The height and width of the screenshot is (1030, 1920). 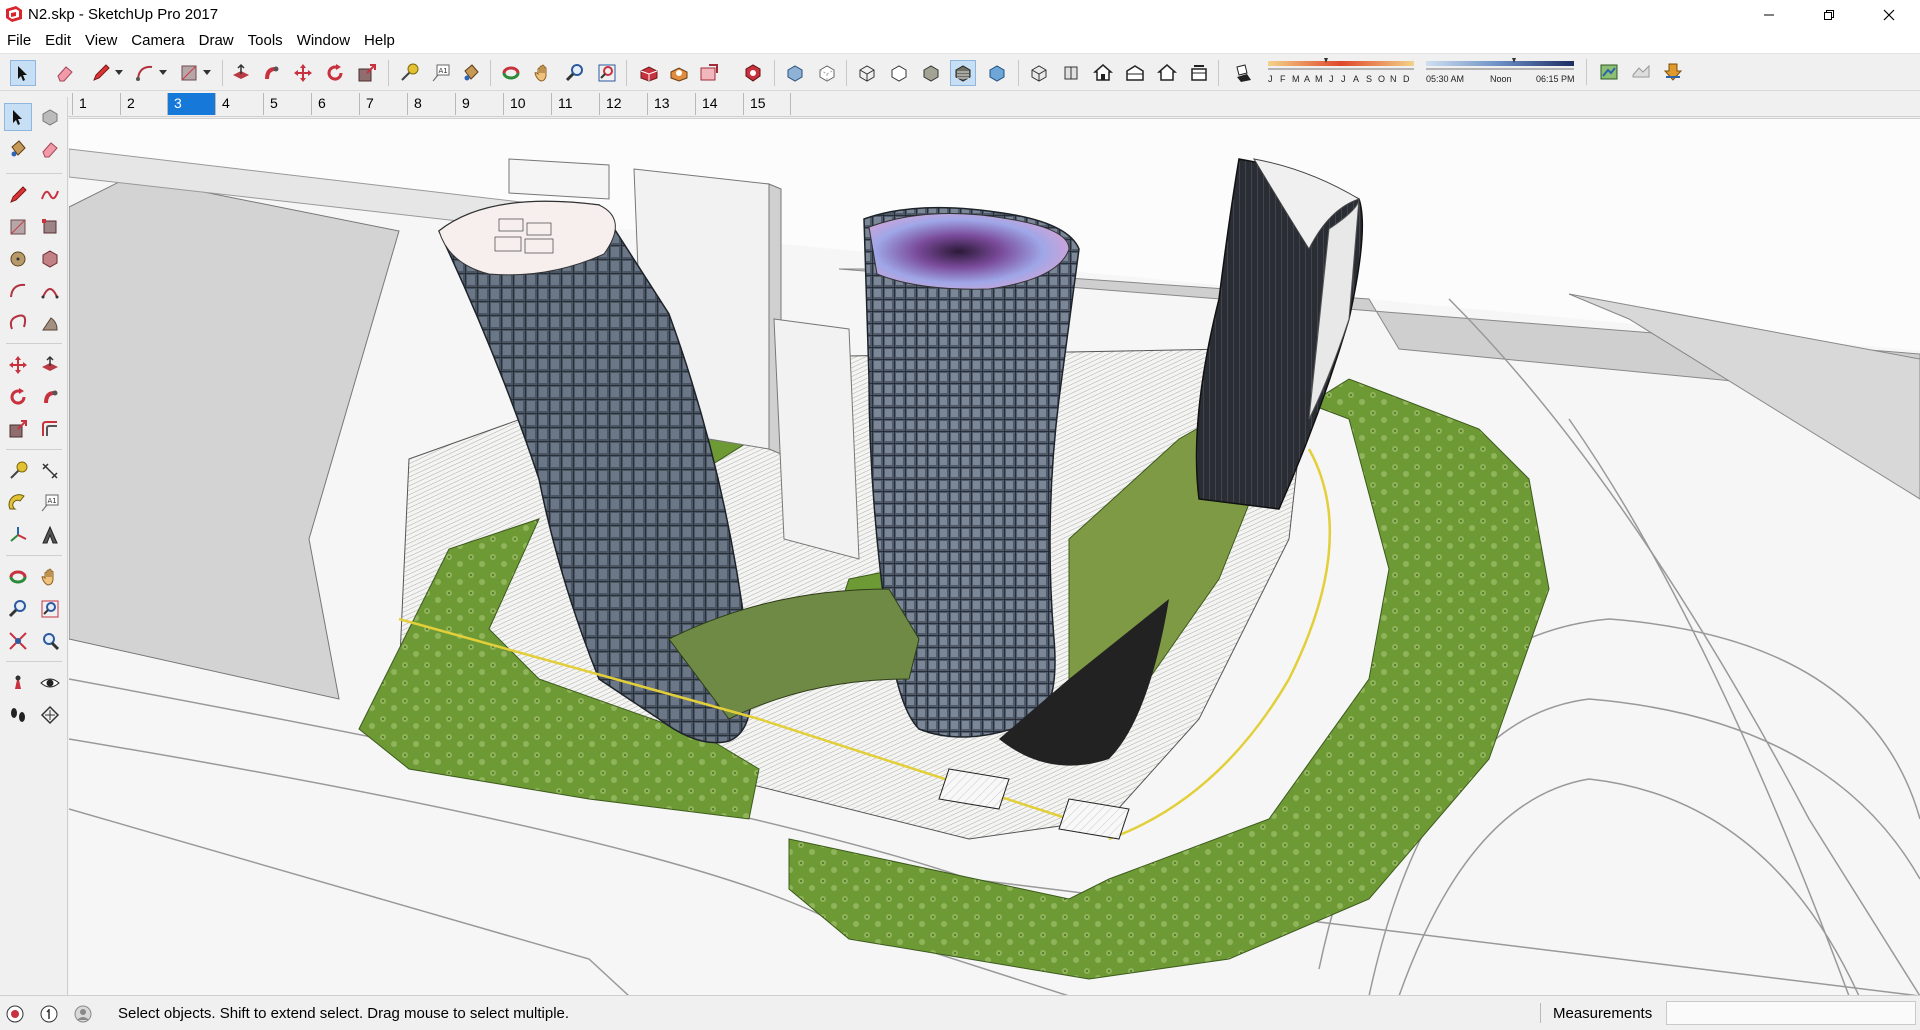 What do you see at coordinates (19, 41) in the screenshot?
I see `menu-file: File` at bounding box center [19, 41].